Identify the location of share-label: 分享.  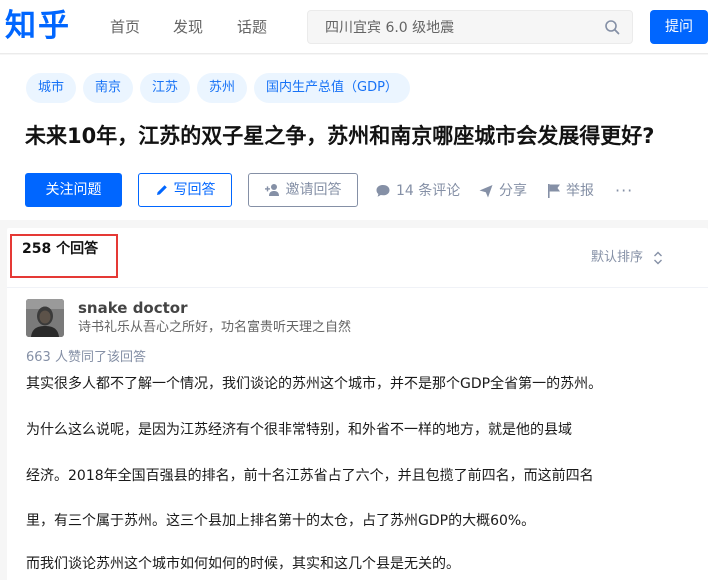
(513, 191).